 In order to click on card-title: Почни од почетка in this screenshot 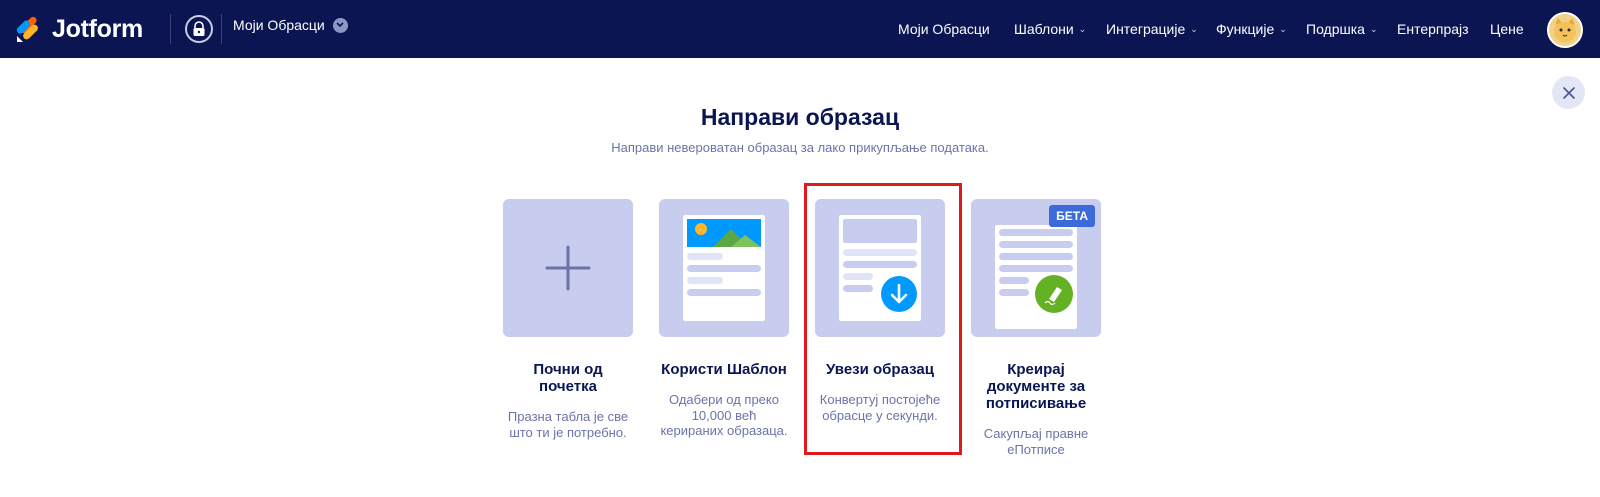, I will do `click(568, 378)`.